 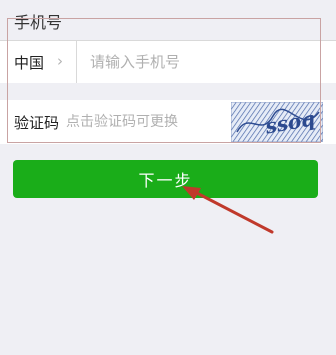 What do you see at coordinates (37, 123) in the screenshot?
I see `verification-label: 验证码` at bounding box center [37, 123].